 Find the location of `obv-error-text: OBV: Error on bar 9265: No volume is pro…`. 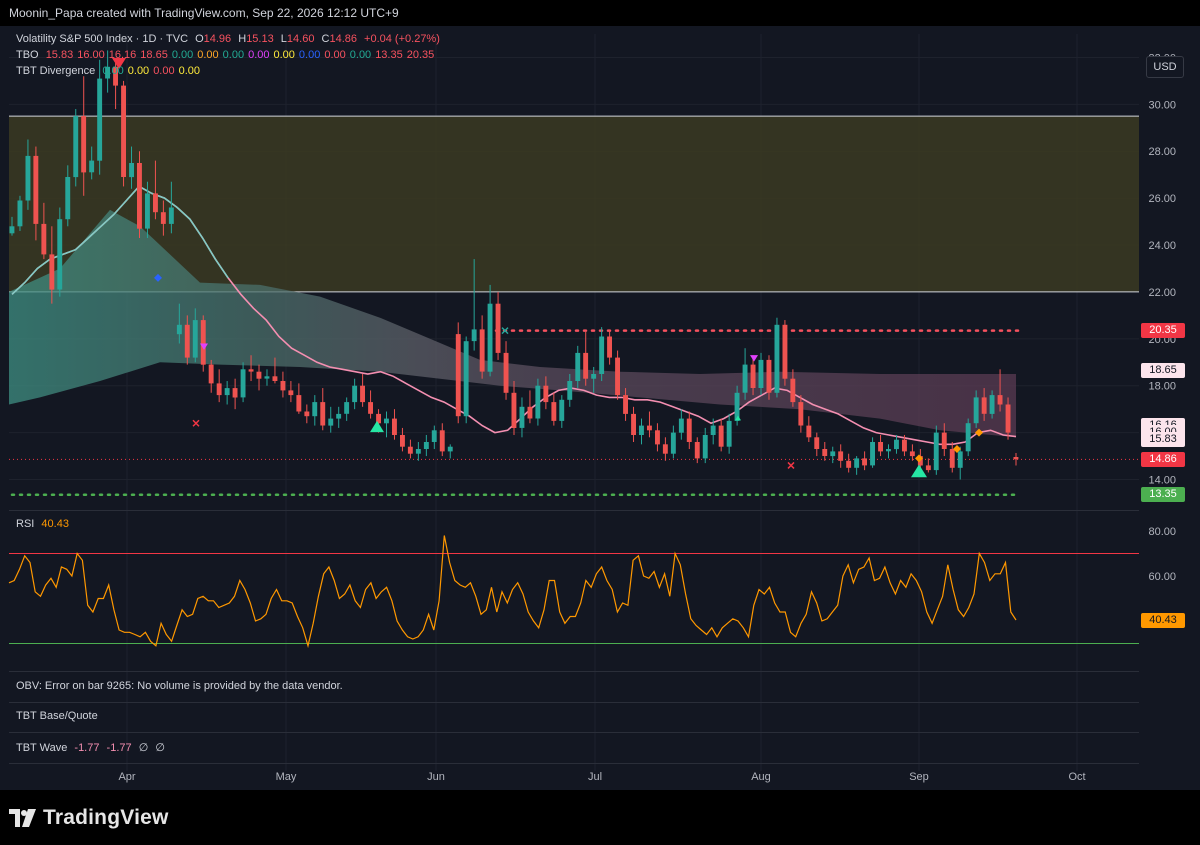

obv-error-text: OBV: Error on bar 9265: No volume is pro… is located at coordinates (179, 686).